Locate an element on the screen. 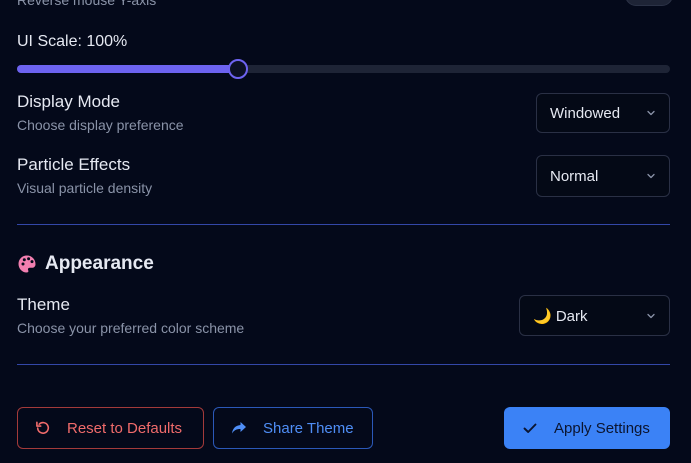 The width and height of the screenshot is (691, 463). share-button-label: Share Theme is located at coordinates (308, 428).